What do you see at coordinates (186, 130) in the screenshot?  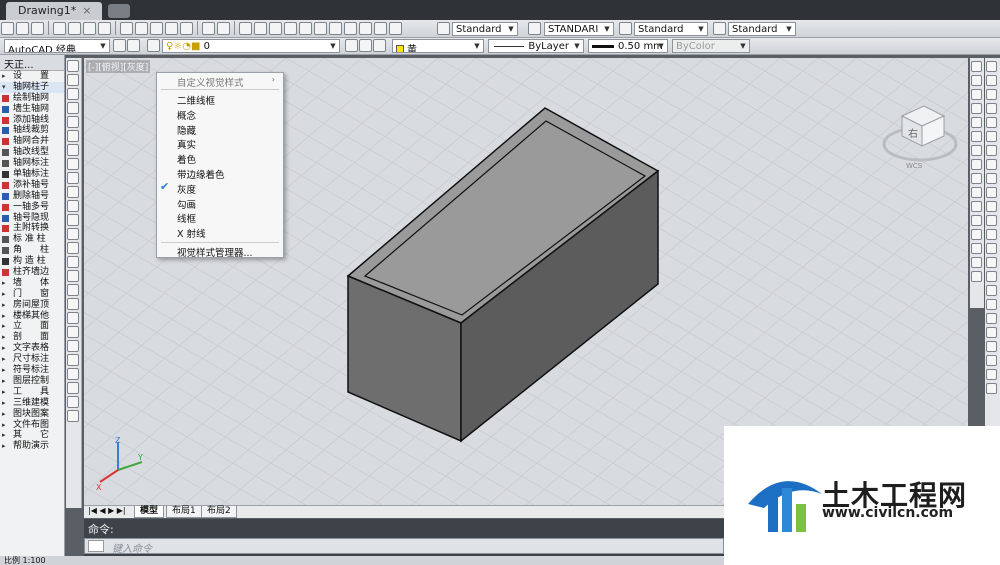 I see `visual-style-item: 隐藏` at bounding box center [186, 130].